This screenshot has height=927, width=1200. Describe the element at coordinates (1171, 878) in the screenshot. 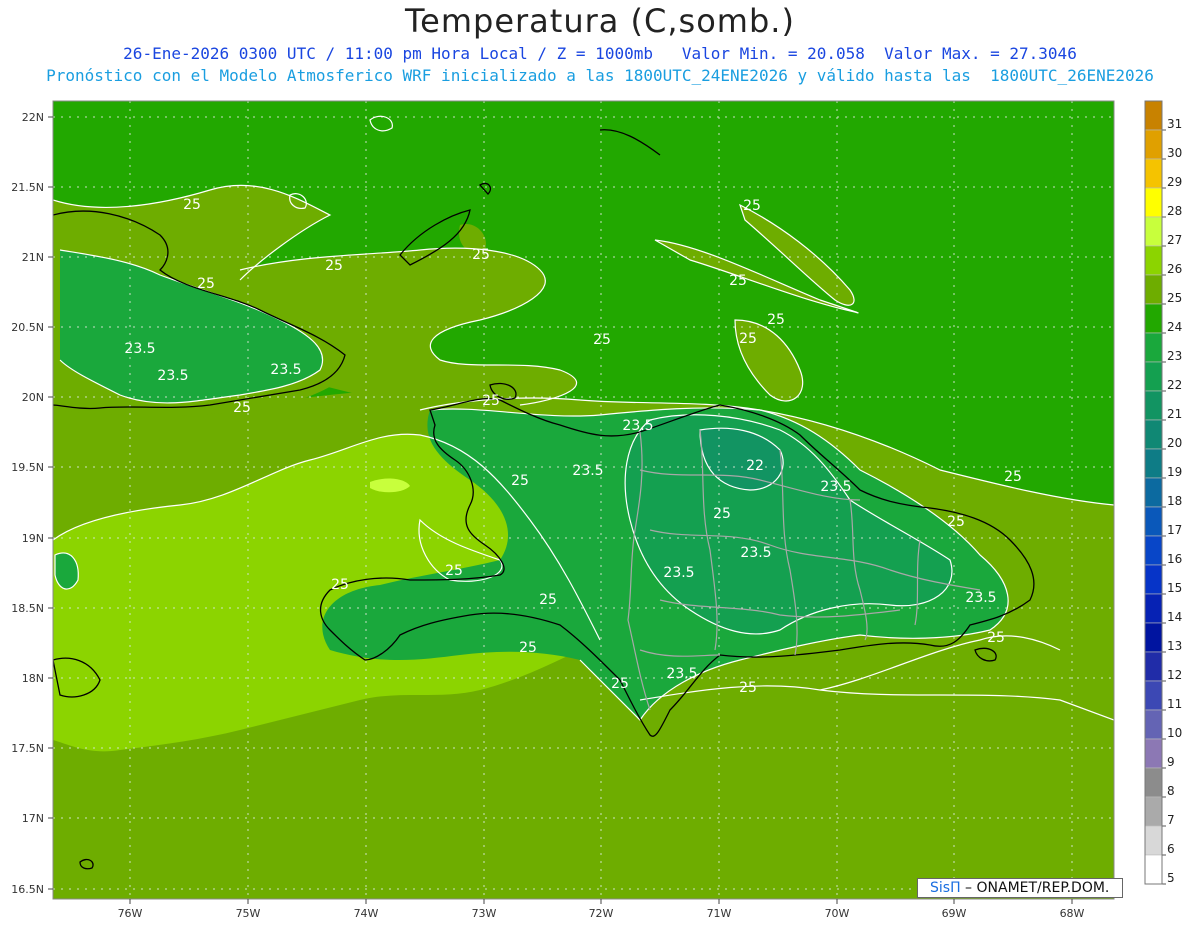

I see `legend-label: 5` at that location.